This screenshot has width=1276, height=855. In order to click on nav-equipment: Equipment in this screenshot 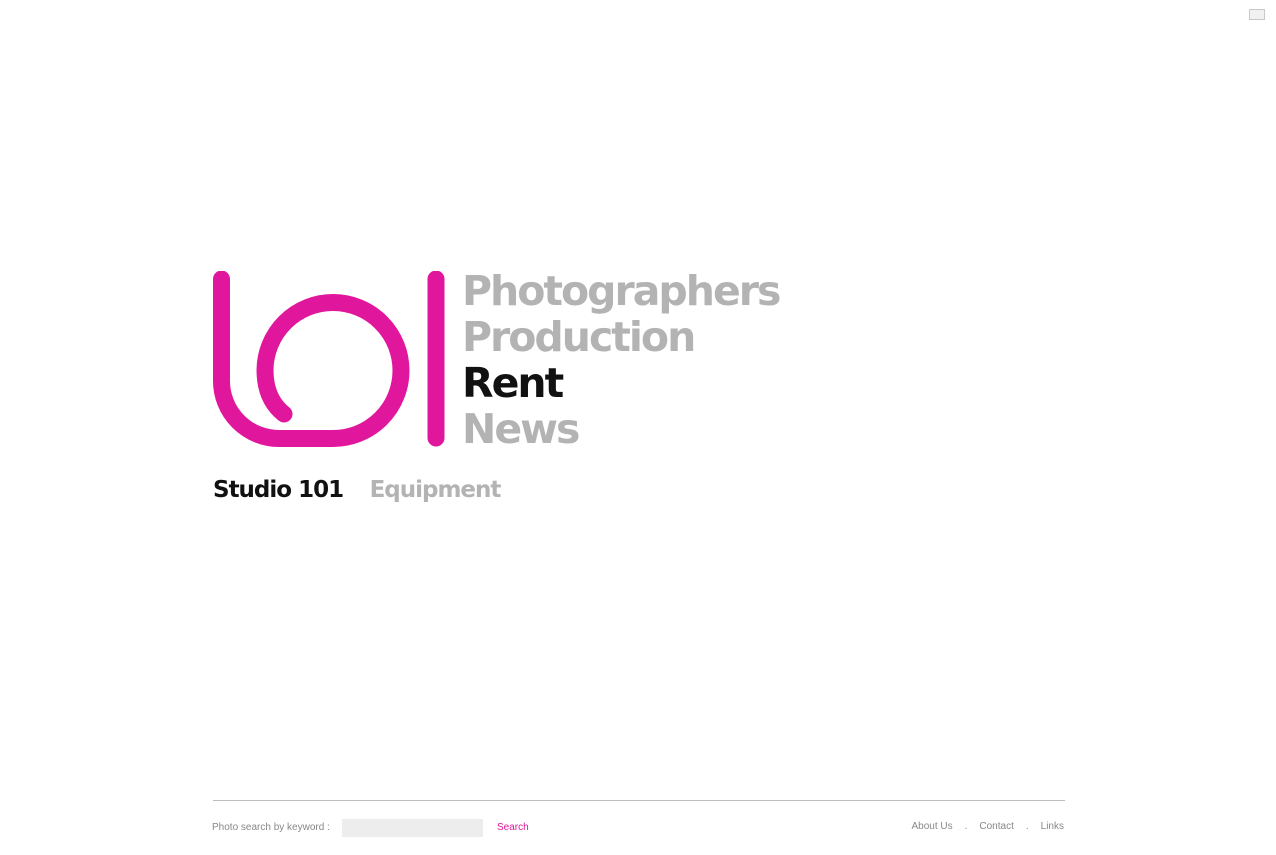, I will do `click(436, 490)`.